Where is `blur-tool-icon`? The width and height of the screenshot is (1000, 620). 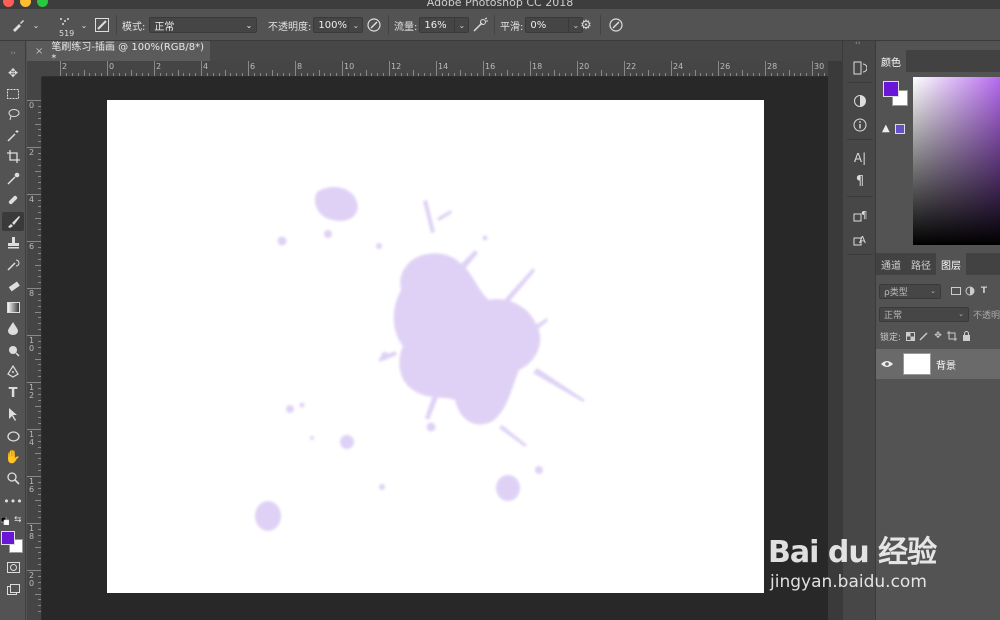
blur-tool-icon is located at coordinates (13, 328).